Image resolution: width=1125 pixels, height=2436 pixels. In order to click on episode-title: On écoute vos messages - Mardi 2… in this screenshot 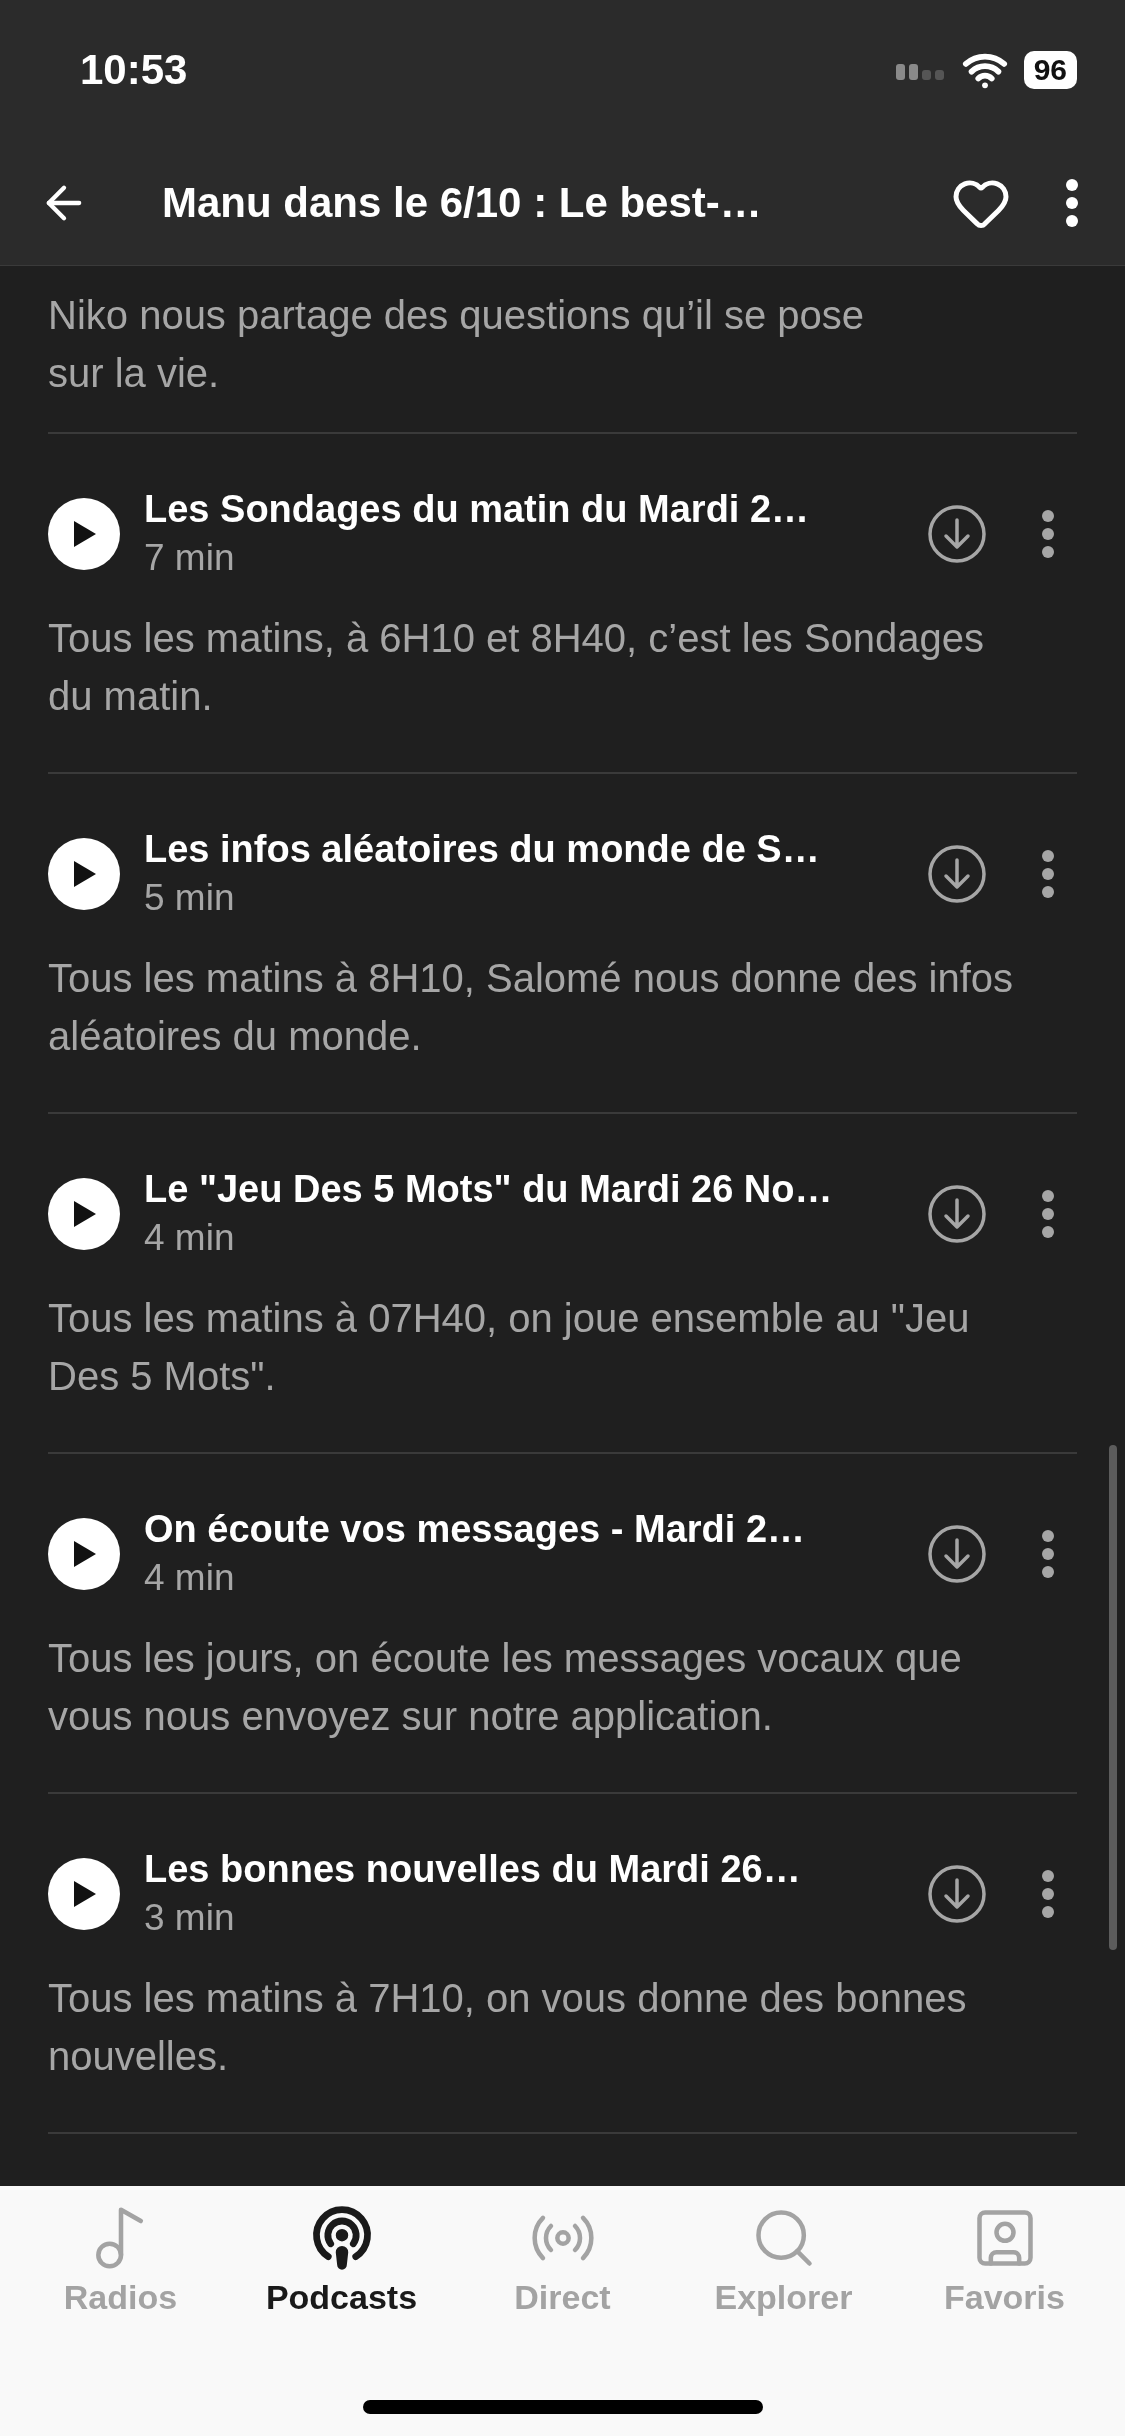, I will do `click(519, 1529)`.